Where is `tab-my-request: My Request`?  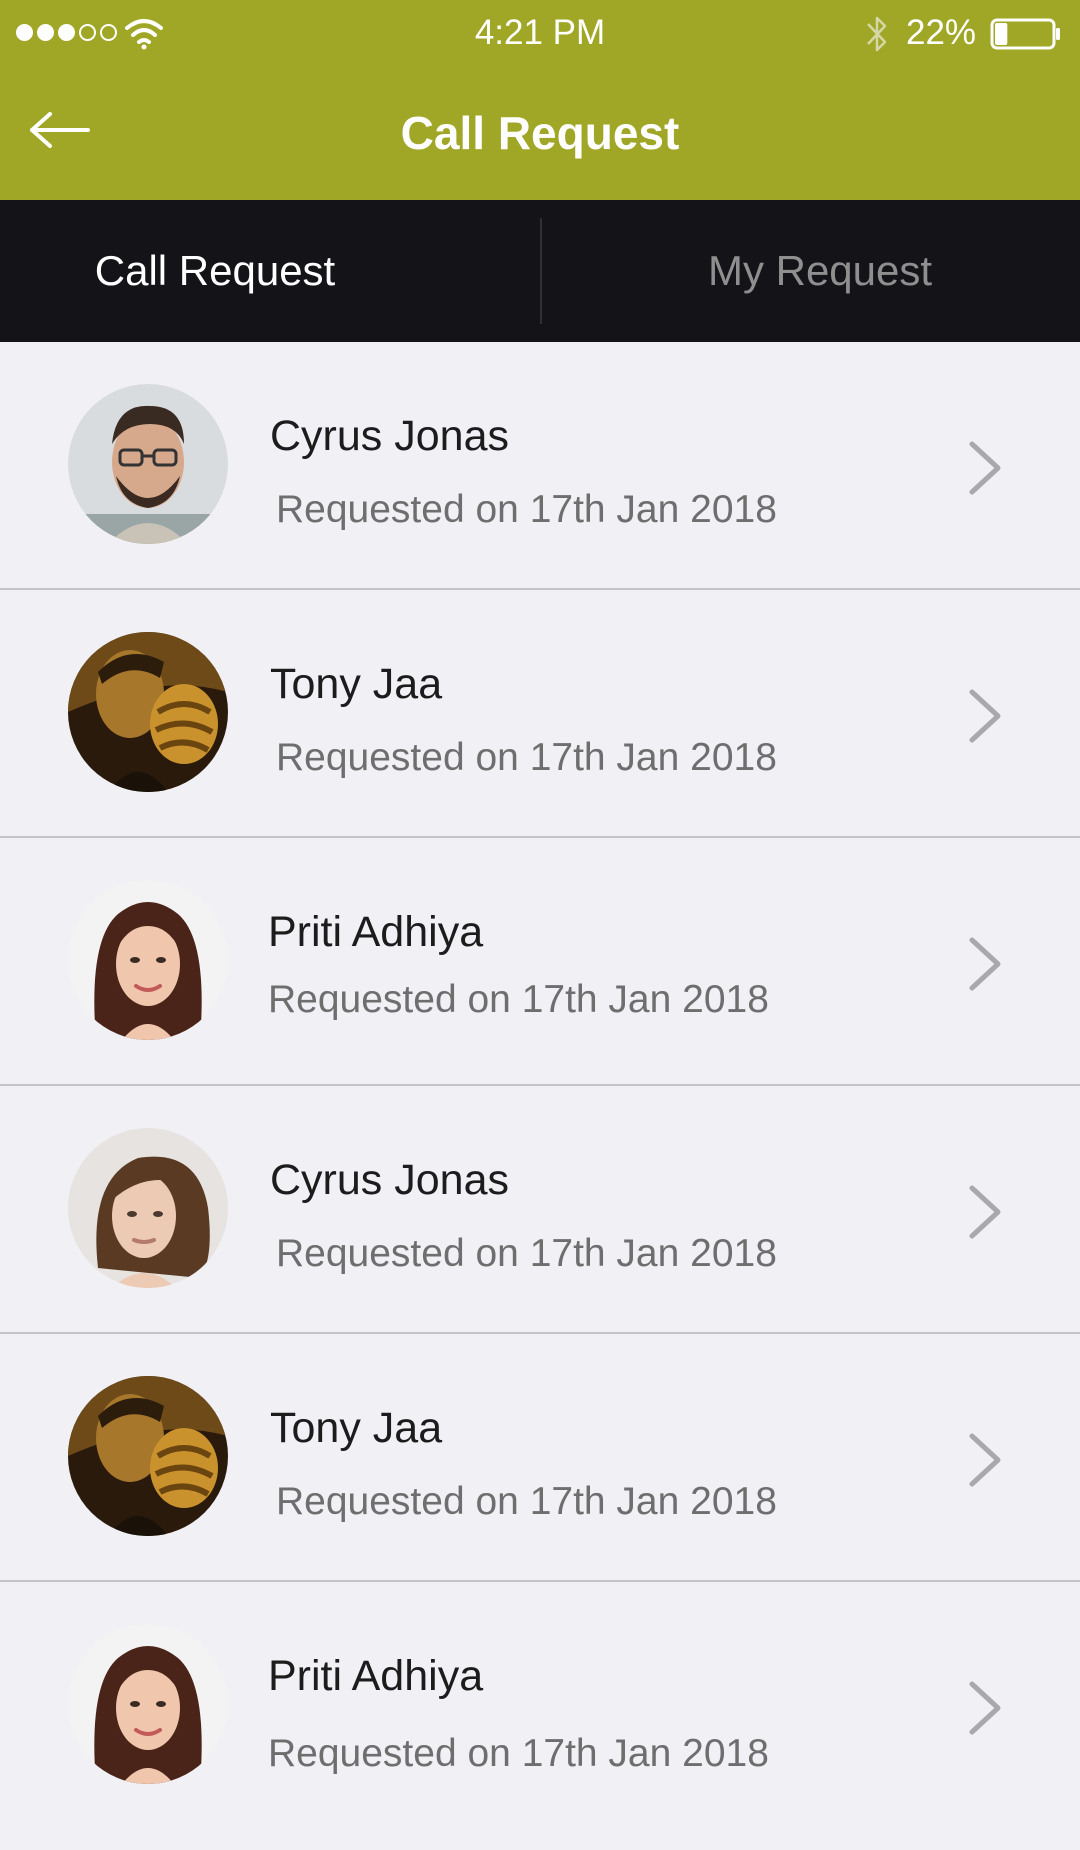
tab-my-request: My Request is located at coordinates (810, 271).